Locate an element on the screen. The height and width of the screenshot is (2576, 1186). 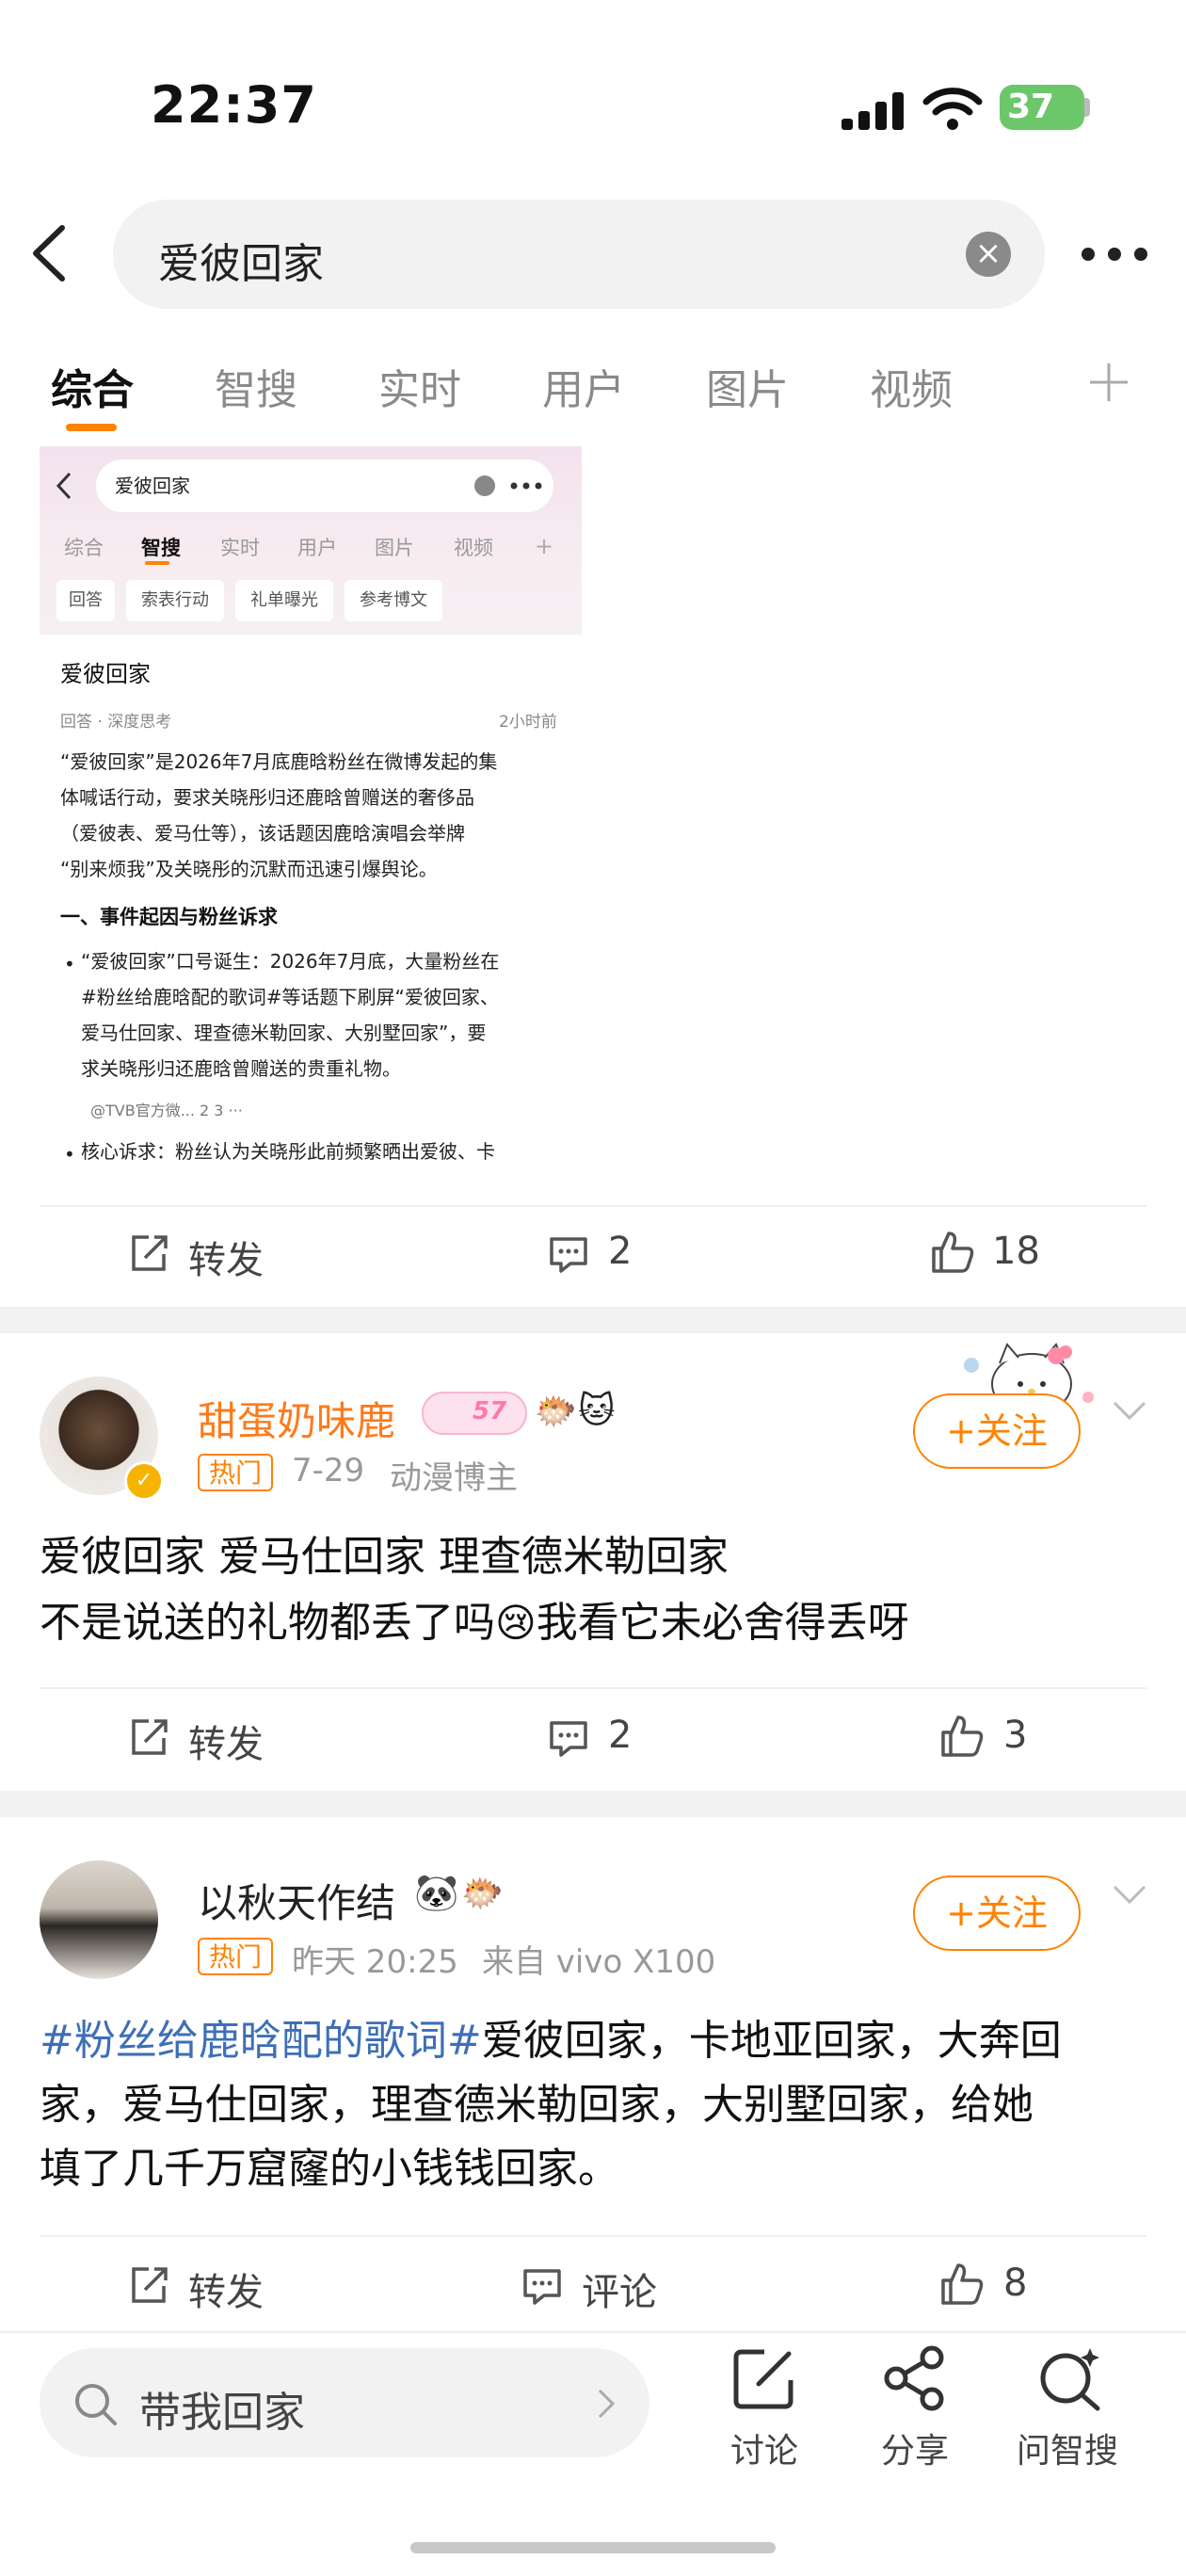
battery-icon: 37 is located at coordinates (1042, 107).